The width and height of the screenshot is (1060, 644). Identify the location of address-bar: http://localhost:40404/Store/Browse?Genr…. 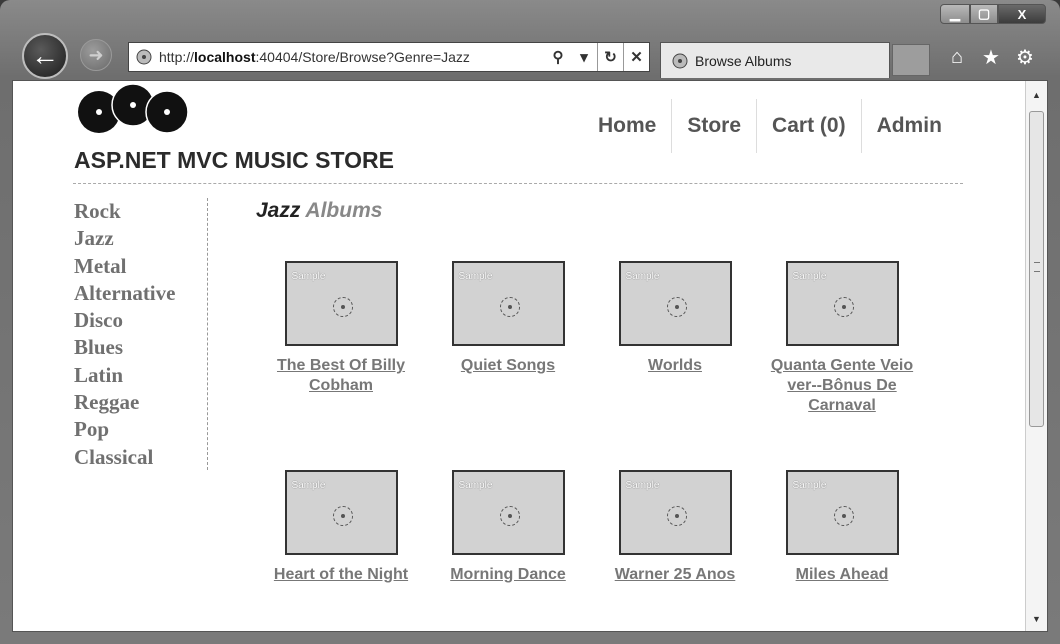
(389, 57).